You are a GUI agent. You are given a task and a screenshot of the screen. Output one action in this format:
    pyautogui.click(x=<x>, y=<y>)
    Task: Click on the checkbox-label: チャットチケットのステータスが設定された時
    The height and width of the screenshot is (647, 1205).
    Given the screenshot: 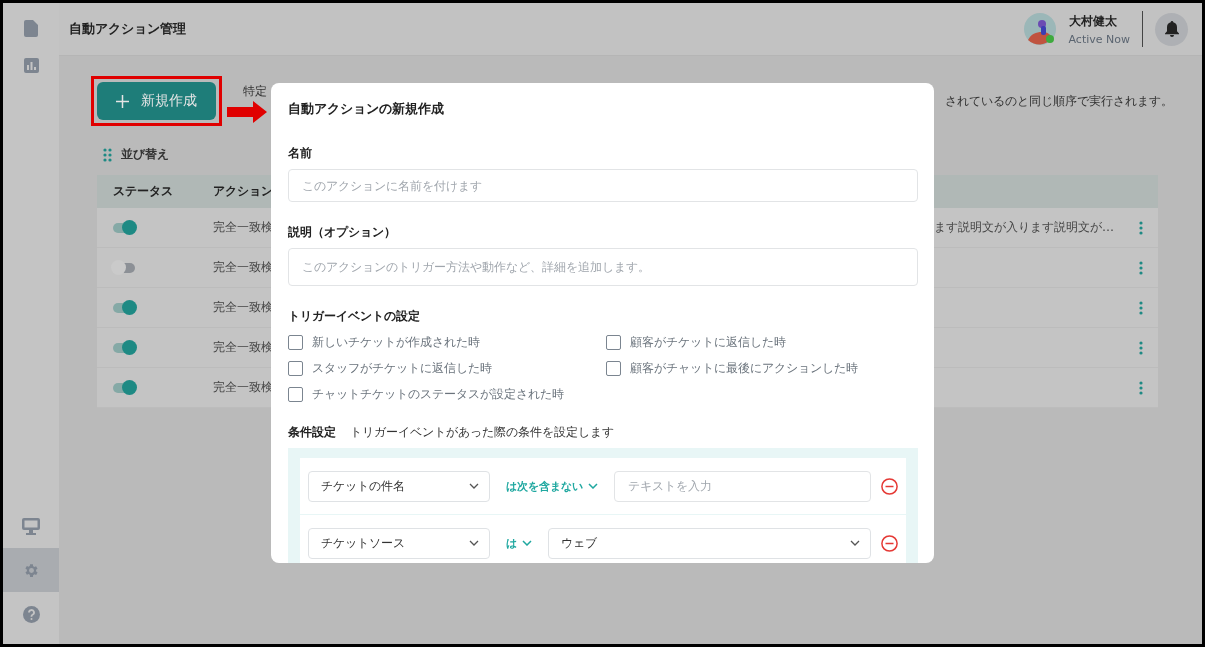 What is the action you would take?
    pyautogui.click(x=438, y=394)
    